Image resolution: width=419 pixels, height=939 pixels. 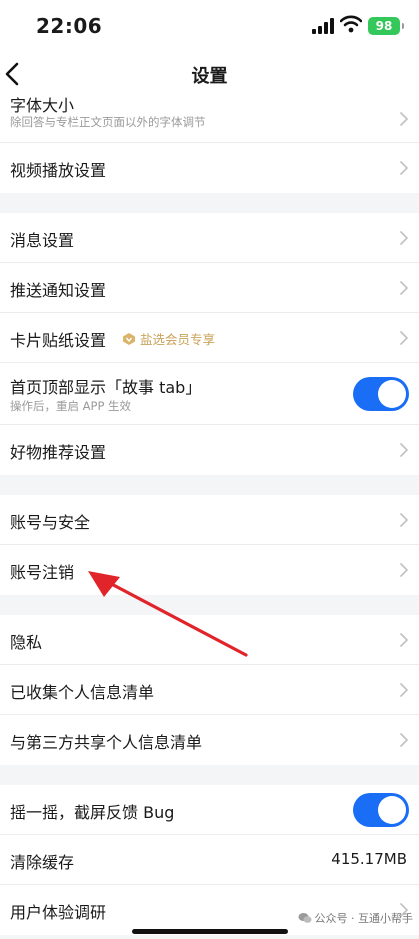 What do you see at coordinates (58, 452) in the screenshot?
I see `row-label: 好物推荐设置` at bounding box center [58, 452].